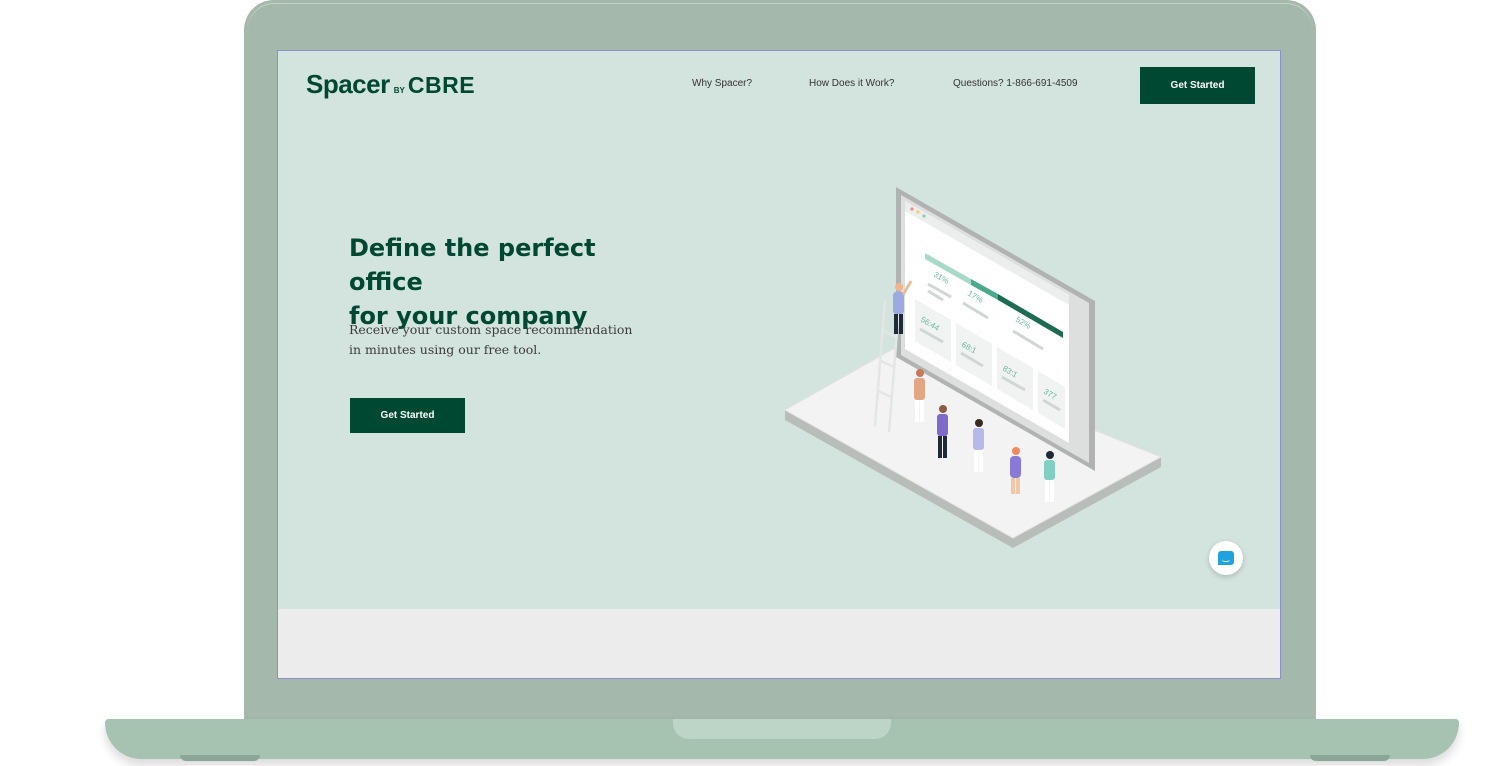 This screenshot has height=766, width=1492. I want to click on nav-questions-phone-link: Questions? 1-866-691-4509, so click(1015, 83).